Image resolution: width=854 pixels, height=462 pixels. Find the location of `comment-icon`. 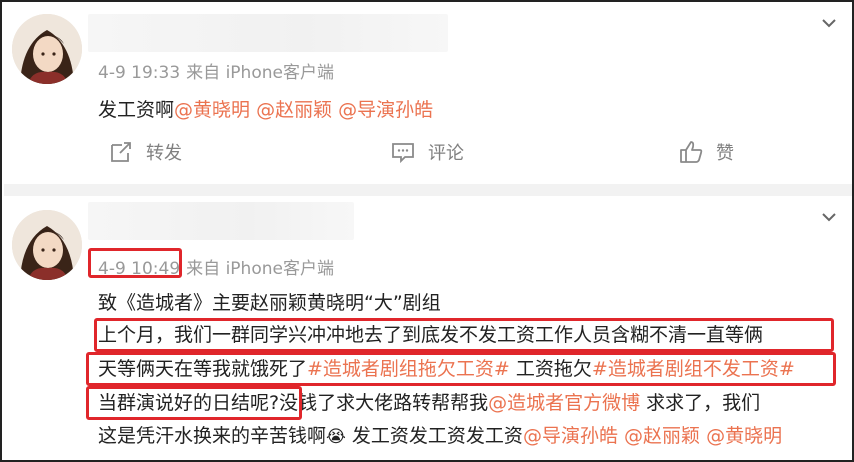

comment-icon is located at coordinates (403, 153).